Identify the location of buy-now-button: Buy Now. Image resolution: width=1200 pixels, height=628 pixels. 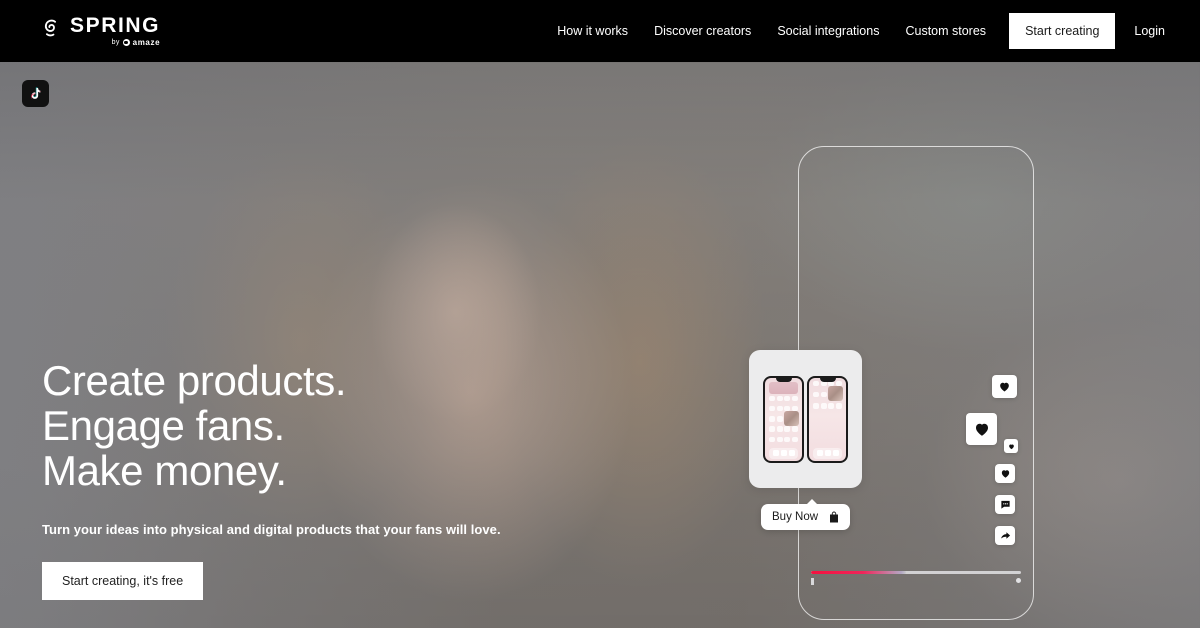
(806, 514).